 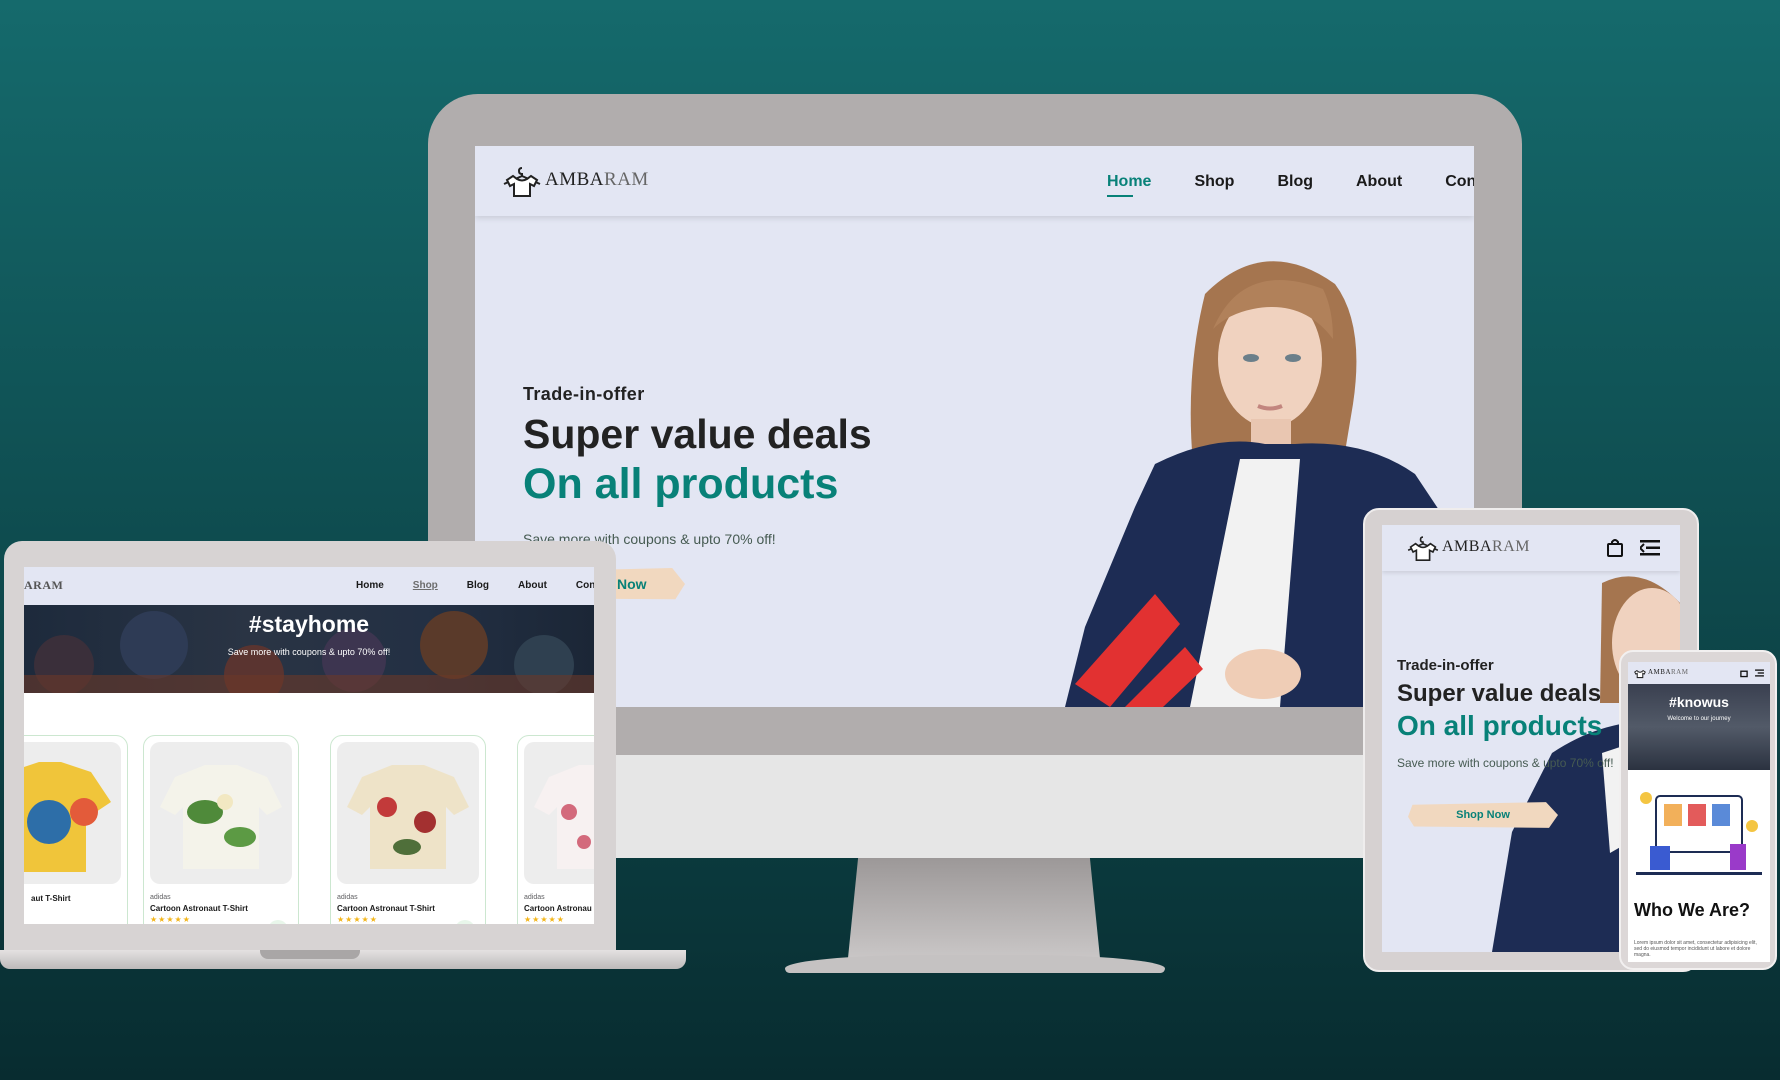 What do you see at coordinates (558, 908) in the screenshot?
I see `product-name: Cartoon Astronau` at bounding box center [558, 908].